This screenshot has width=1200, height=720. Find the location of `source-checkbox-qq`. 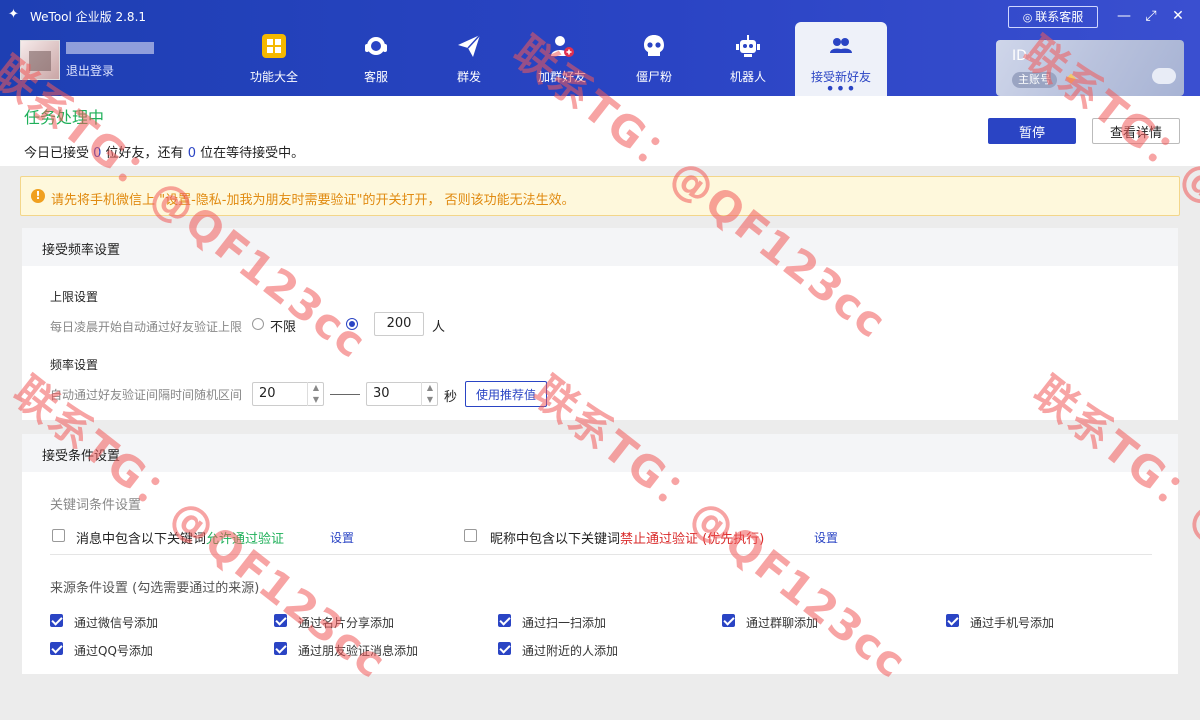

source-checkbox-qq is located at coordinates (56, 648).